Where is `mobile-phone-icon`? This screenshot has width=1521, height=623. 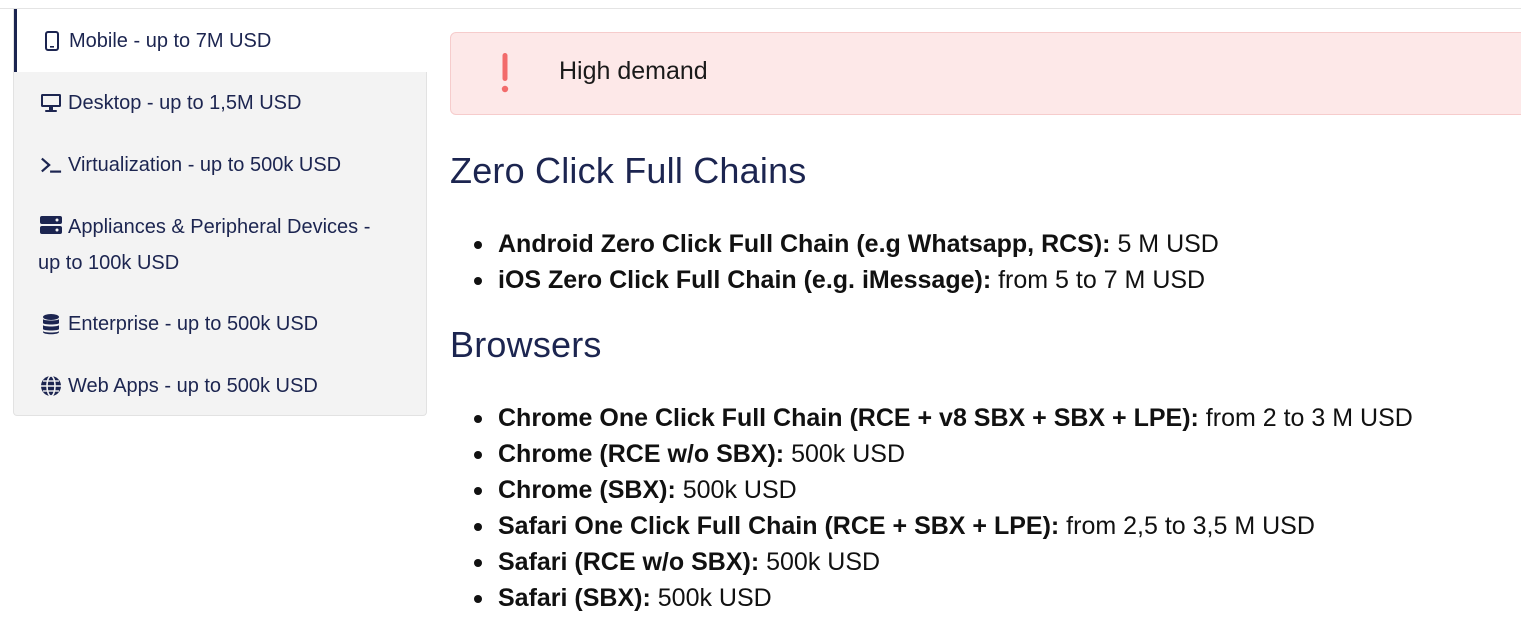
mobile-phone-icon is located at coordinates (52, 40).